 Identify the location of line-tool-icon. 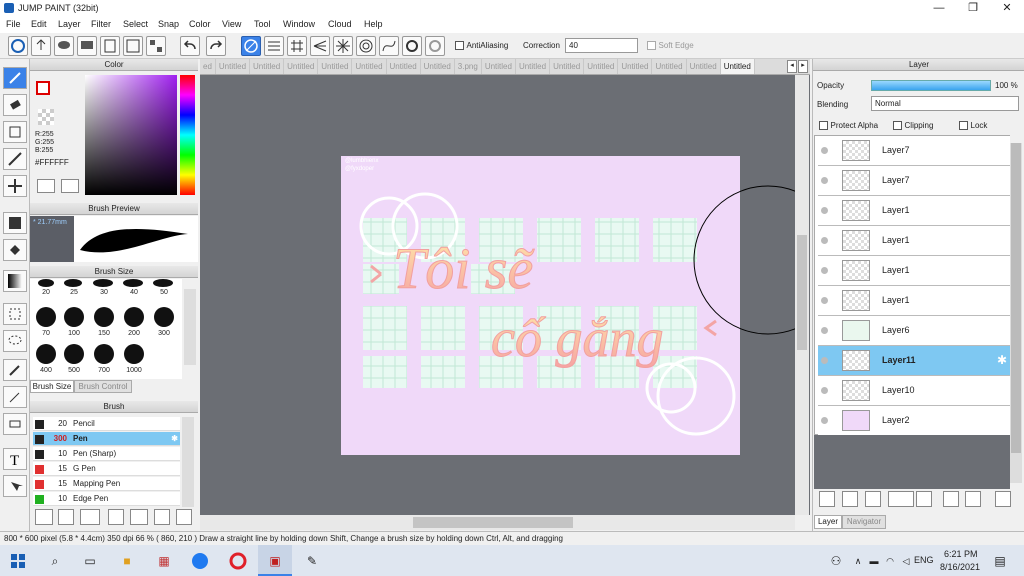
(15, 159).